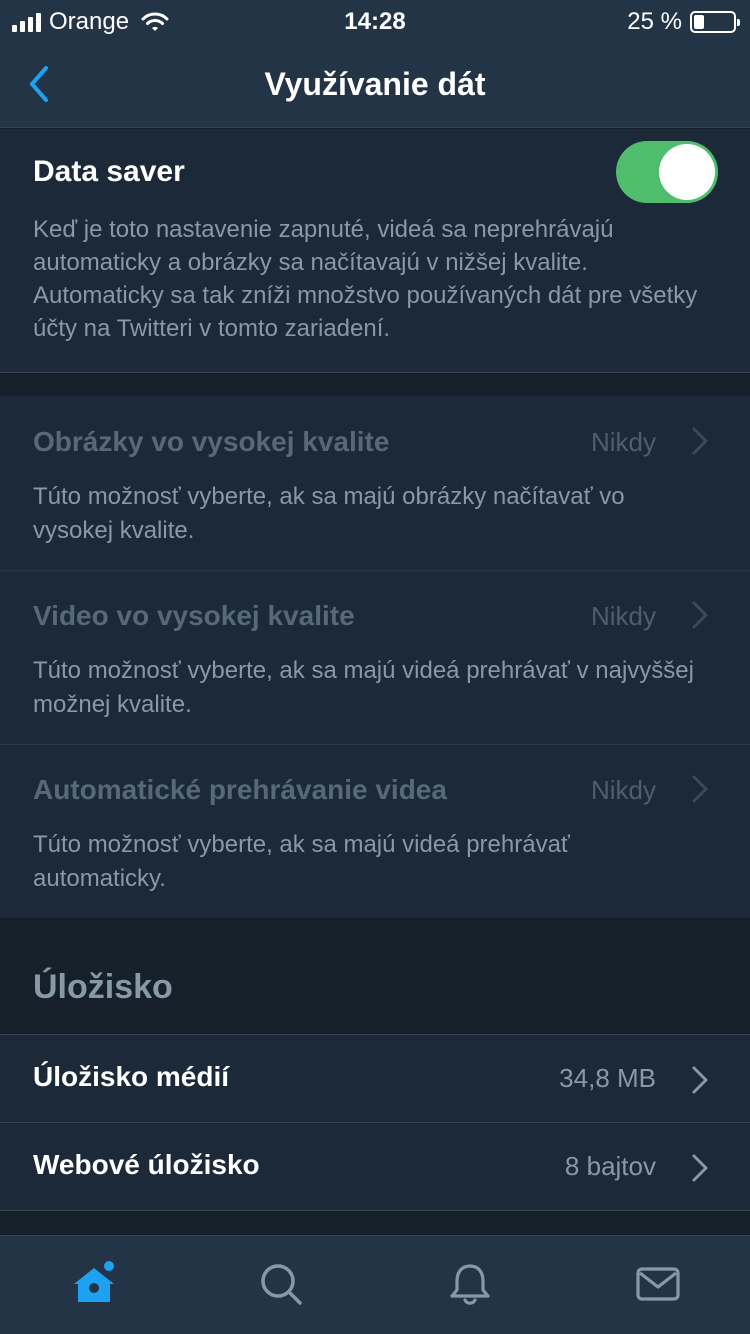 This screenshot has height=1334, width=750. I want to click on setting-title: Video vo vysokej kvalite, so click(194, 615).